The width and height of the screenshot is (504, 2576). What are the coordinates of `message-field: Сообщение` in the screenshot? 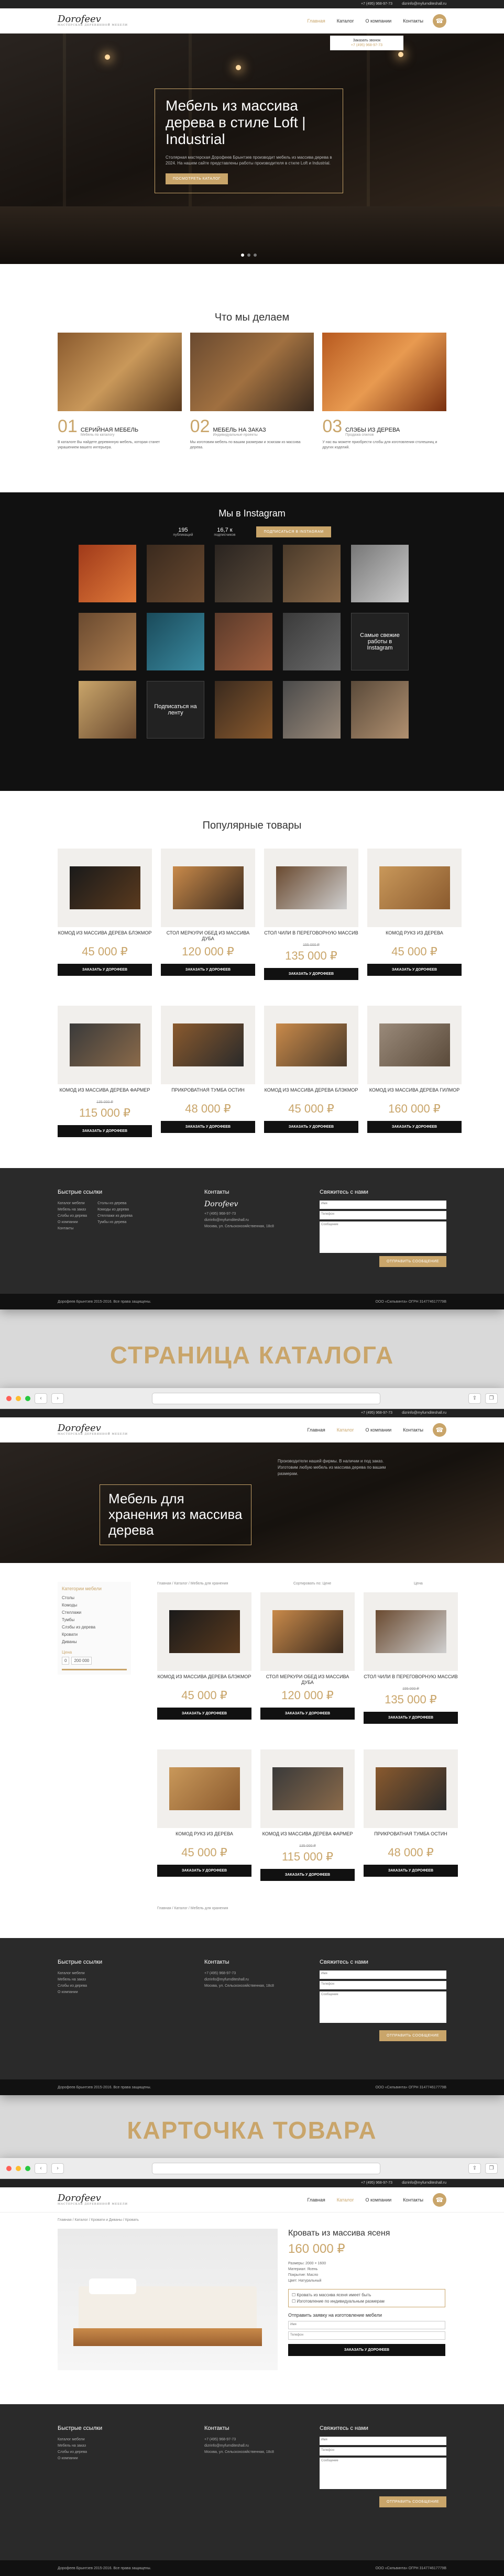 It's located at (383, 1237).